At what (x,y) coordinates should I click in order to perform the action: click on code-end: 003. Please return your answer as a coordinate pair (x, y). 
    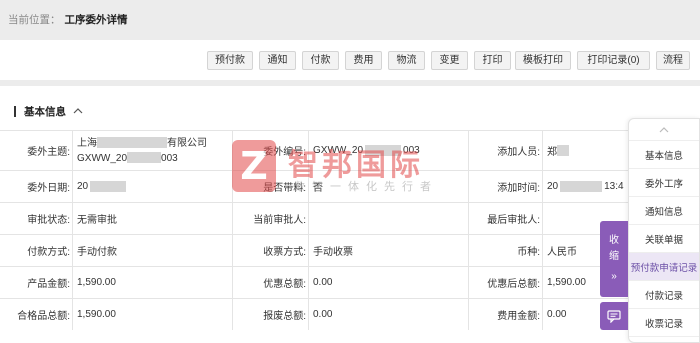
    Looking at the image, I should click on (411, 150).